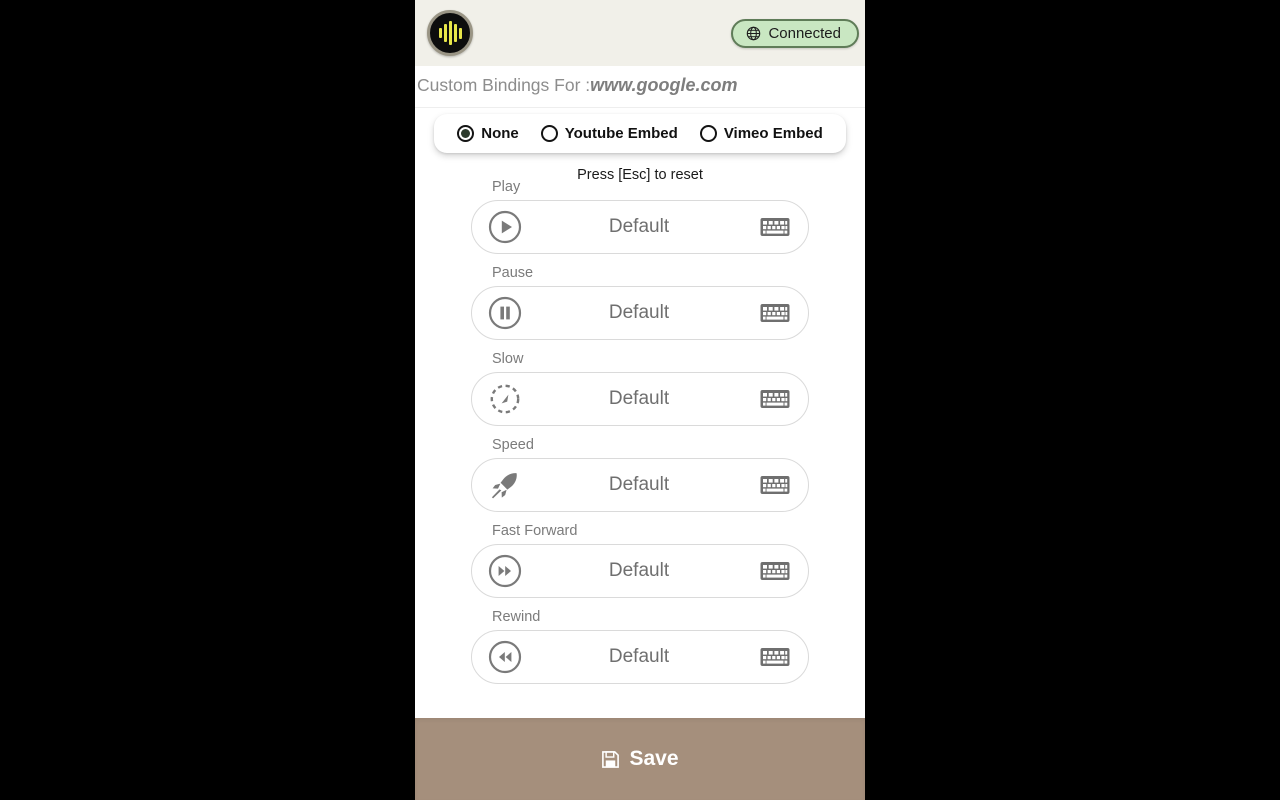 The image size is (1280, 800). I want to click on site-domain: www.google.com, so click(664, 85).